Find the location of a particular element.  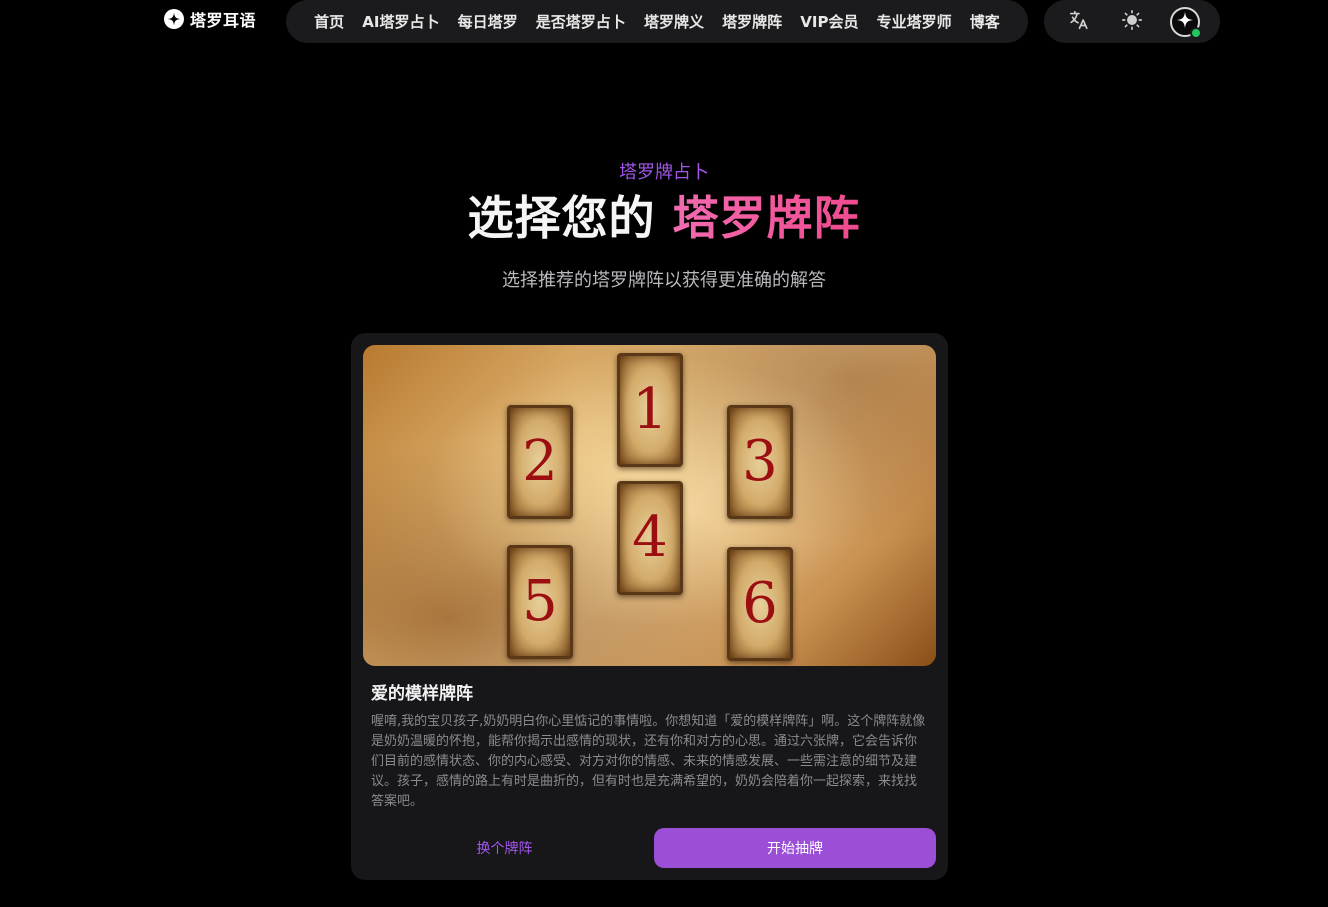

avatar is located at coordinates (1186, 22).